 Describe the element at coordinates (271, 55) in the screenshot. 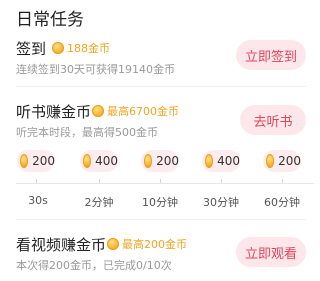

I see `checkin-button: 立即签到` at that location.